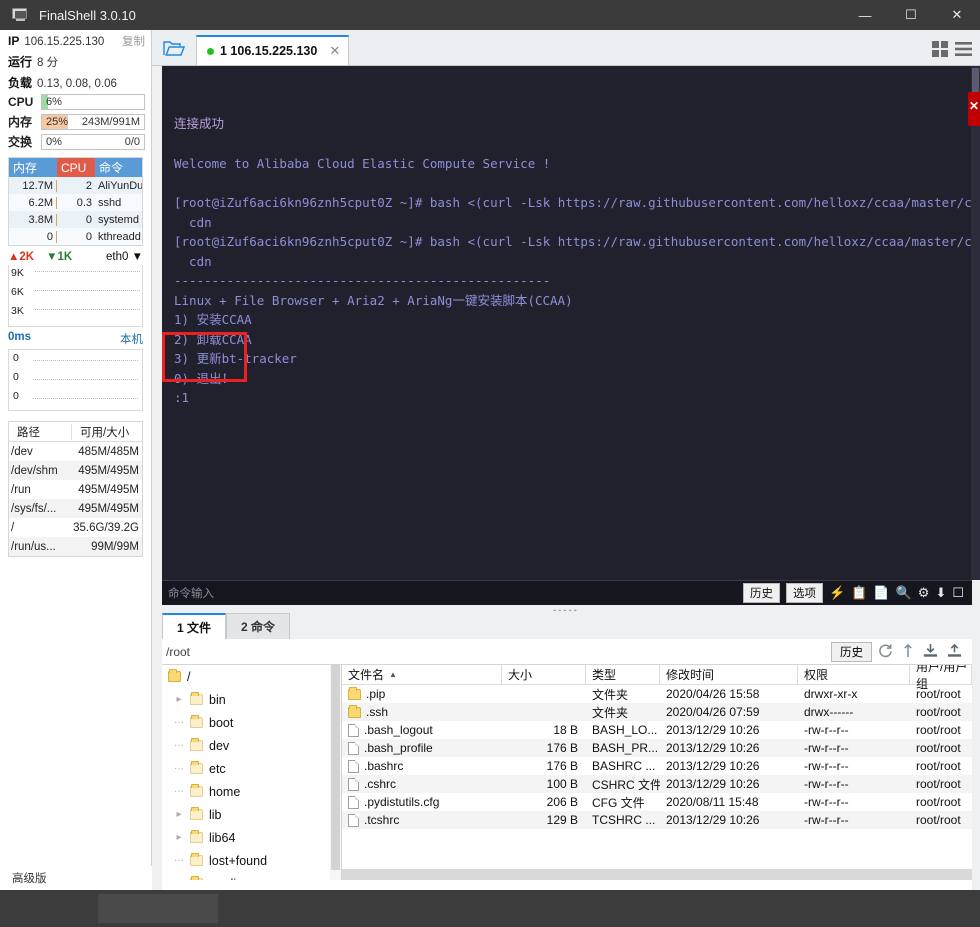  What do you see at coordinates (273, 50) in the screenshot?
I see `terminal-tab: 1 106.15.225.130 ✕` at bounding box center [273, 50].